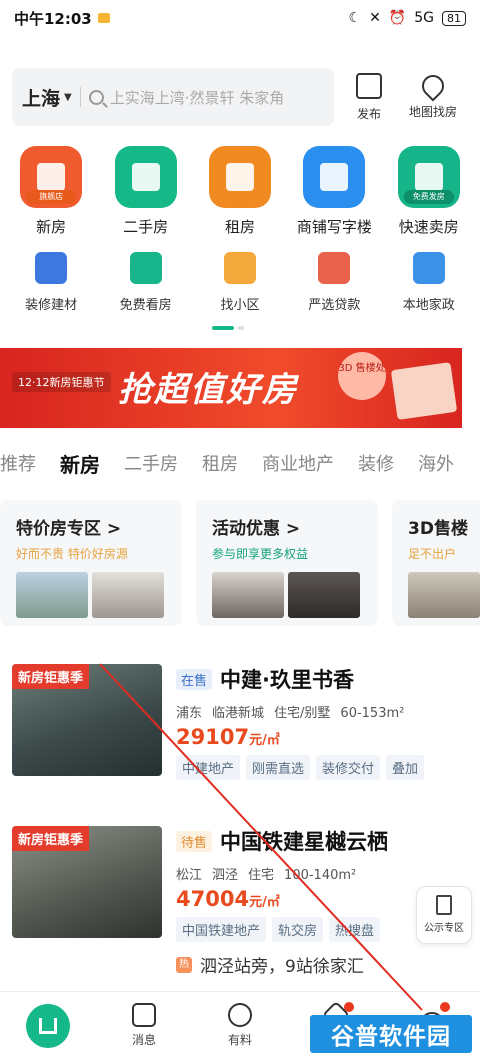 The height and width of the screenshot is (1059, 480). What do you see at coordinates (146, 282) in the screenshot?
I see `sub-free-viewing: 免费看房` at bounding box center [146, 282].